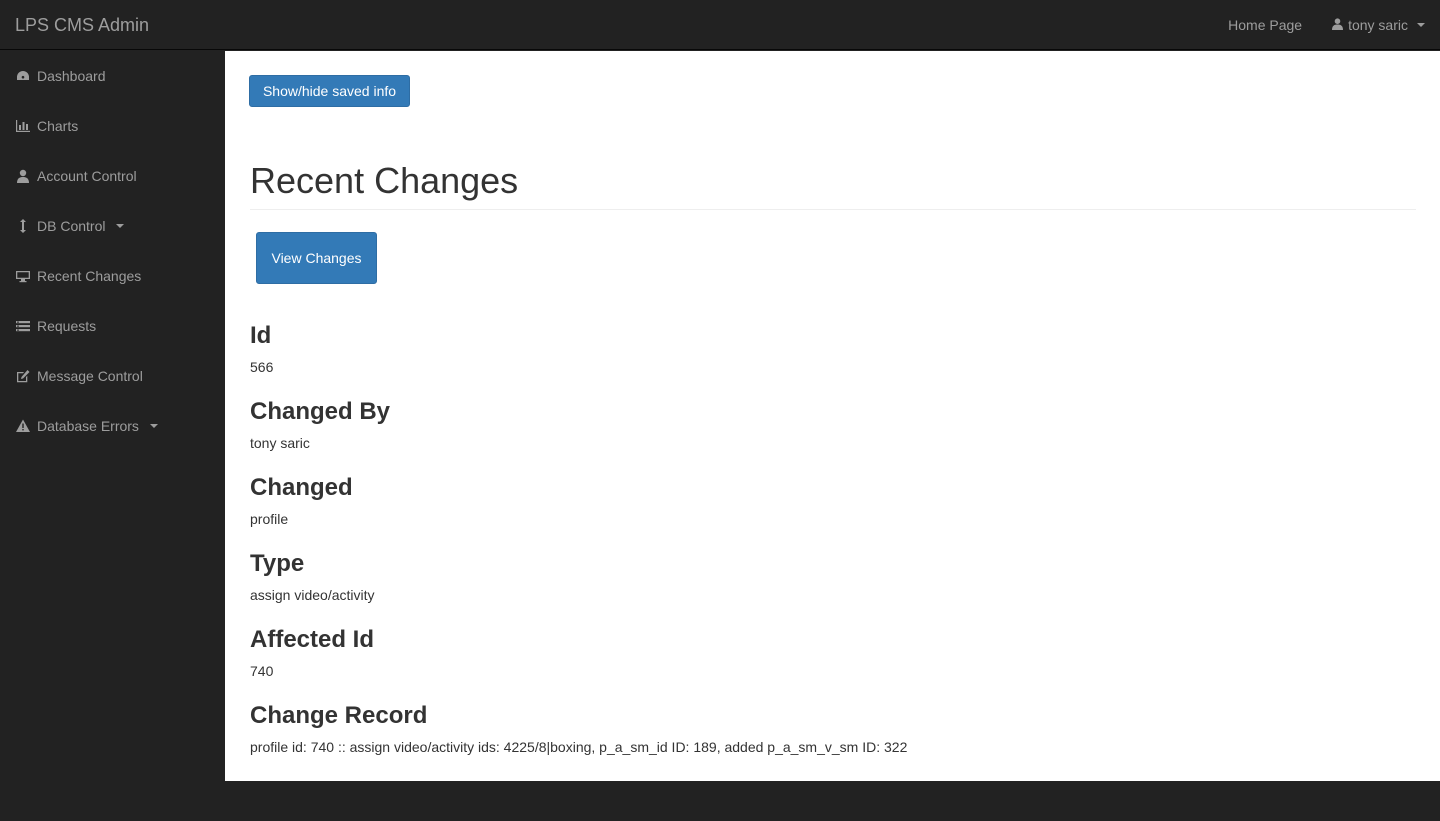  I want to click on field-label: Id, so click(261, 335).